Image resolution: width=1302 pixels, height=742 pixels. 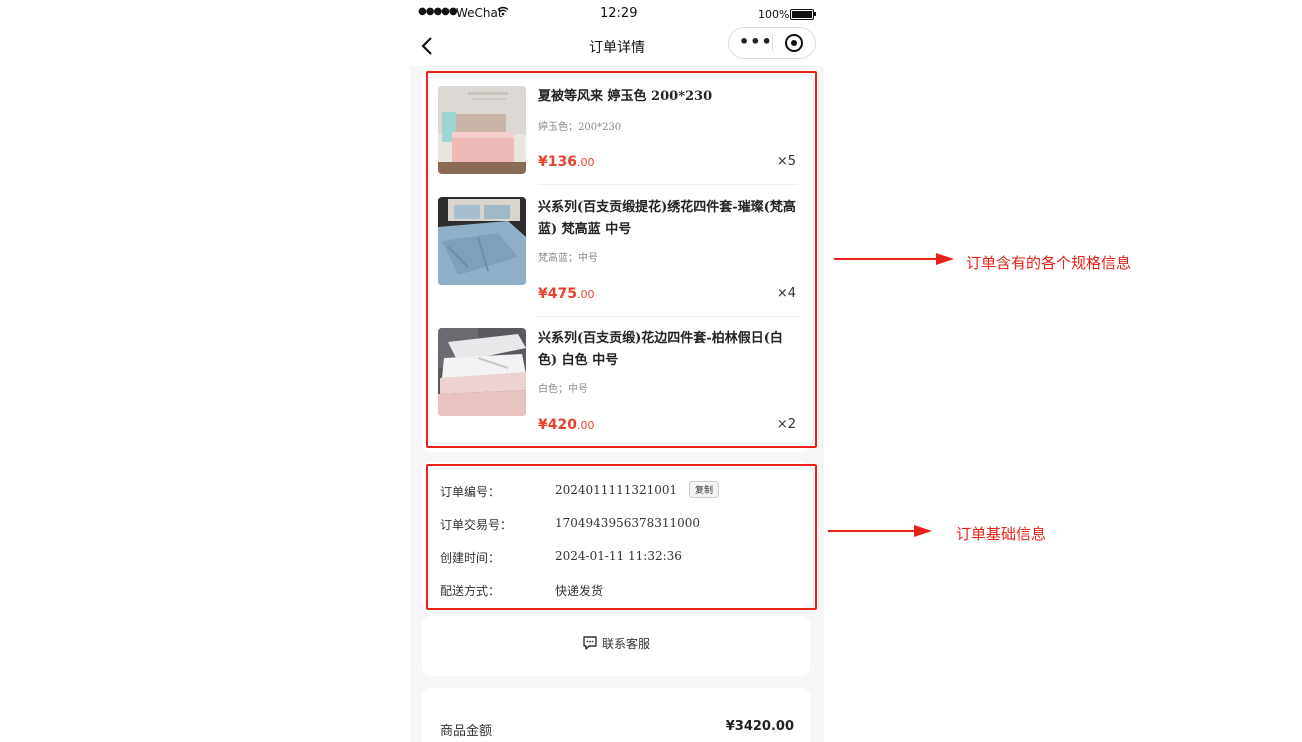 I want to click on wifi-icon, so click(x=503, y=12).